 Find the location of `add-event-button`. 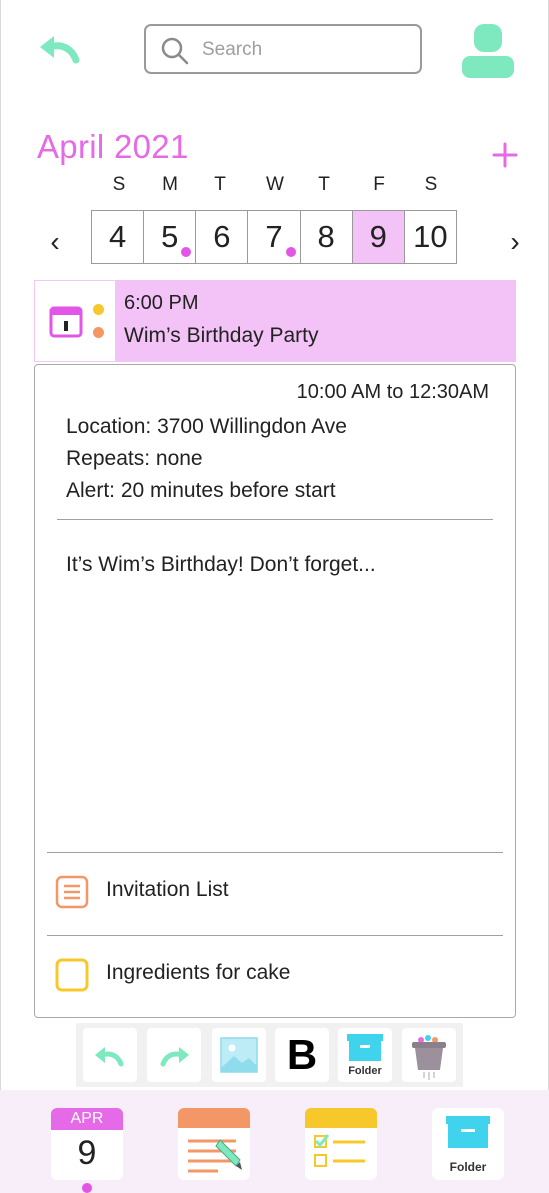

add-event-button is located at coordinates (505, 155).